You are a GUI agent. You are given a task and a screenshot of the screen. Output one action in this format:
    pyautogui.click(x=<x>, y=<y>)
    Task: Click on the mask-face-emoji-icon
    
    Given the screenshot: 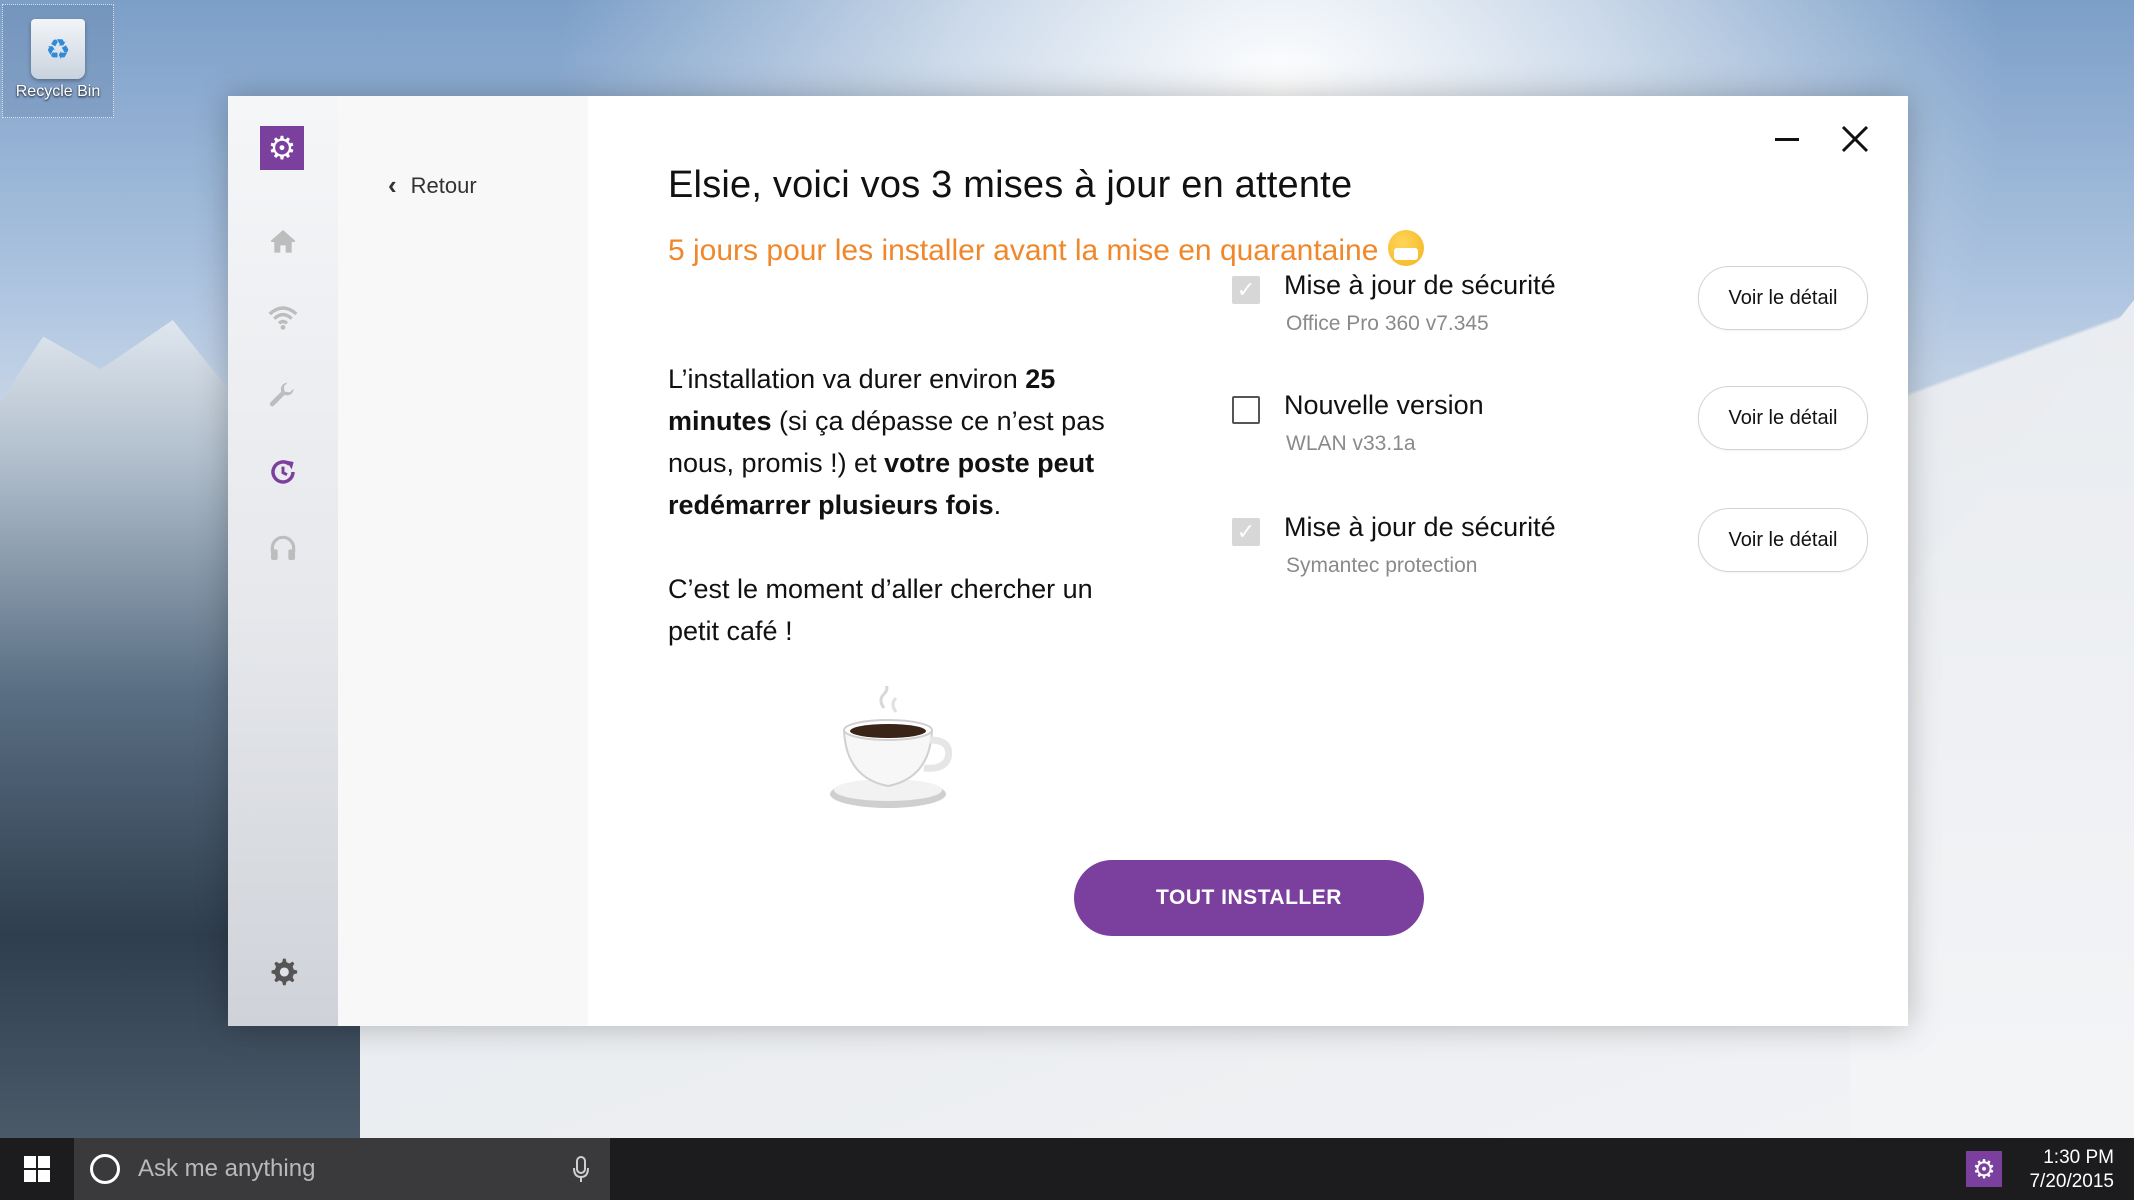 What is the action you would take?
    pyautogui.click(x=1406, y=248)
    